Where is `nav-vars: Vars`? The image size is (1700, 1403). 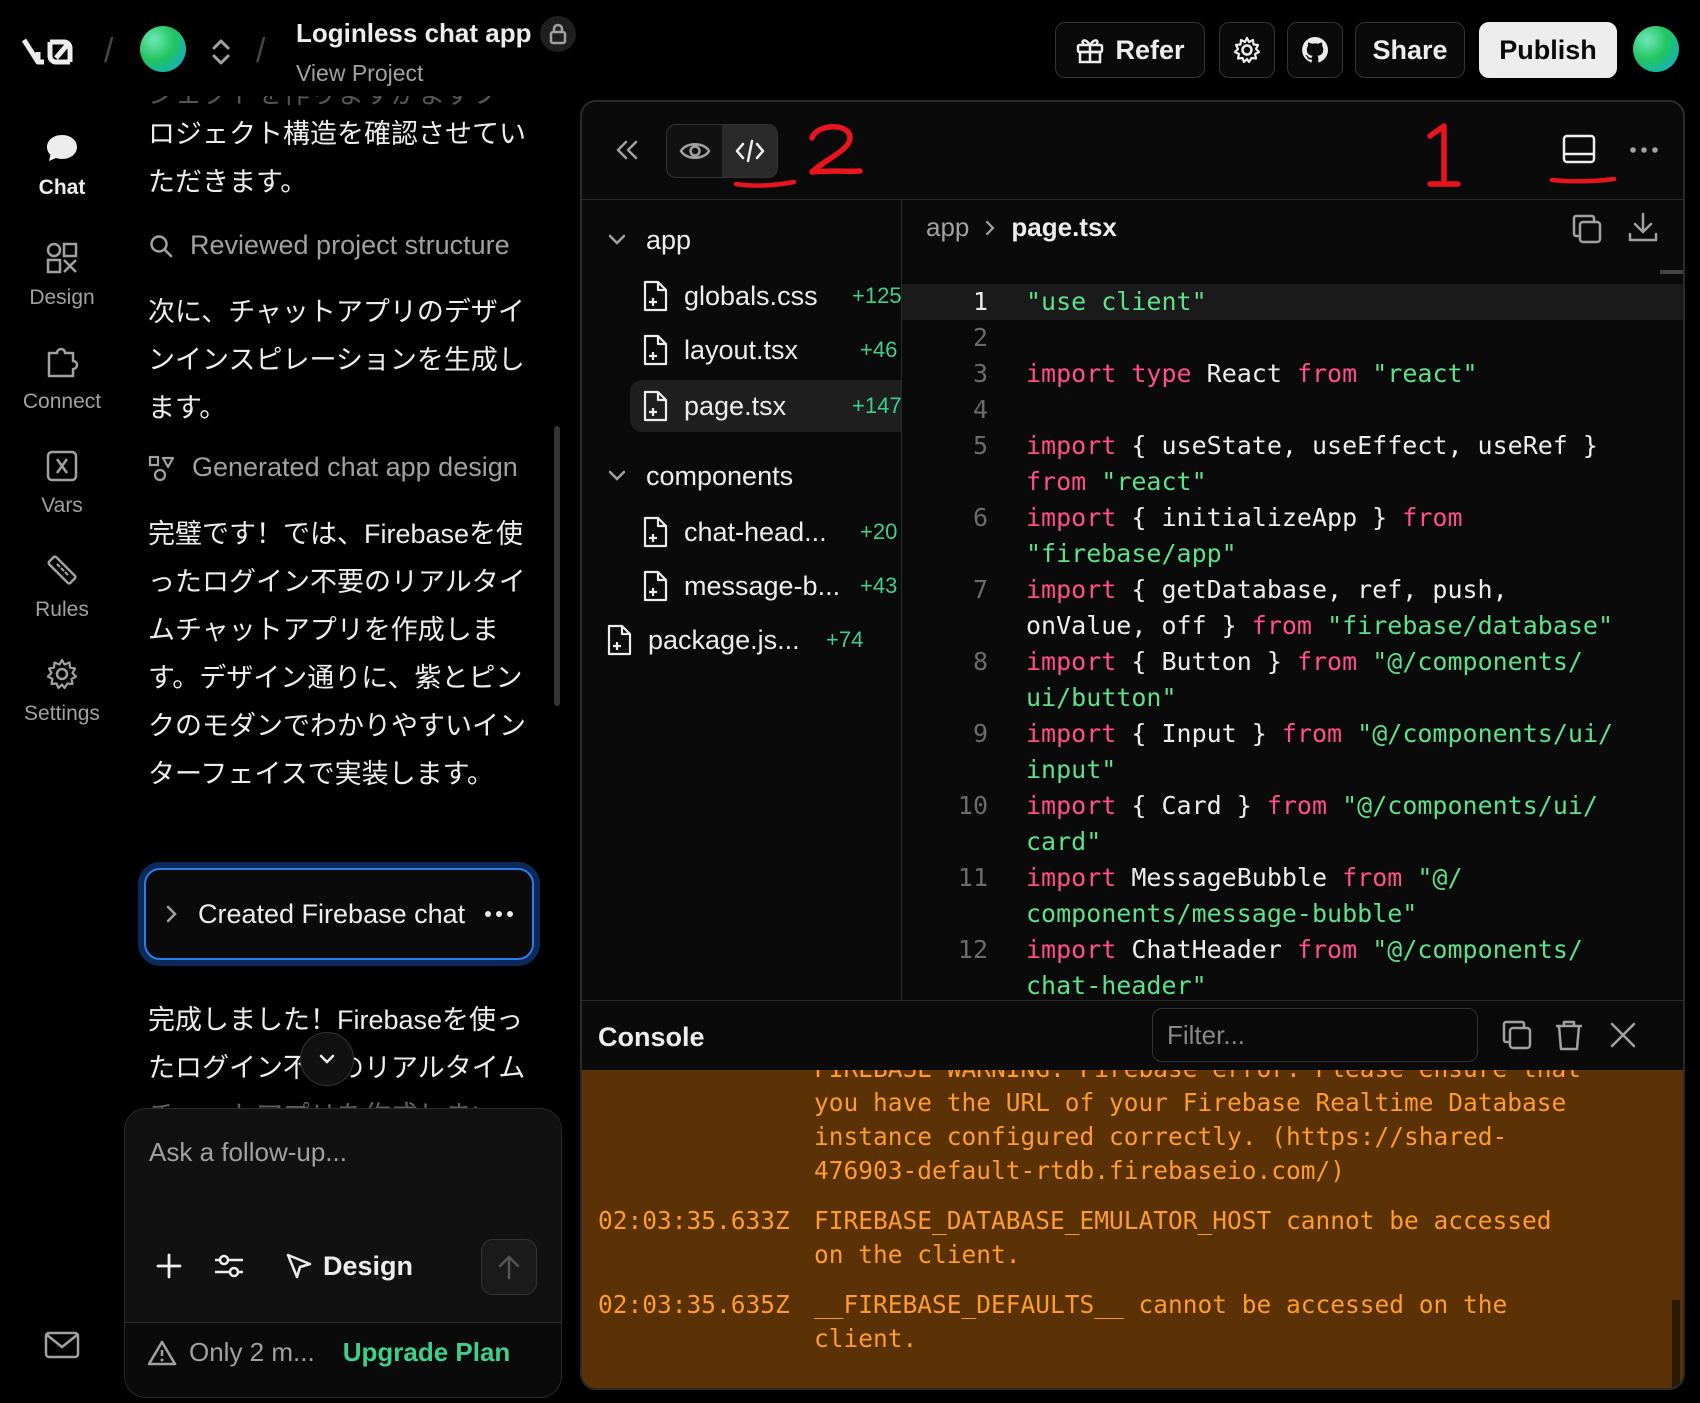
nav-vars: Vars is located at coordinates (62, 483).